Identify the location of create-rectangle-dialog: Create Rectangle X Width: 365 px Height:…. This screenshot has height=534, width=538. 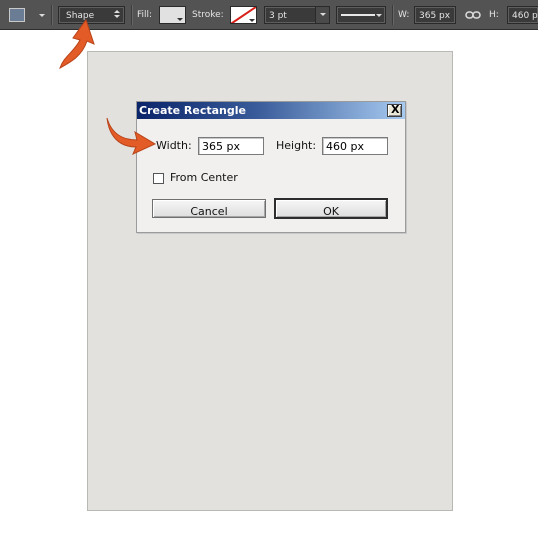
(271, 167).